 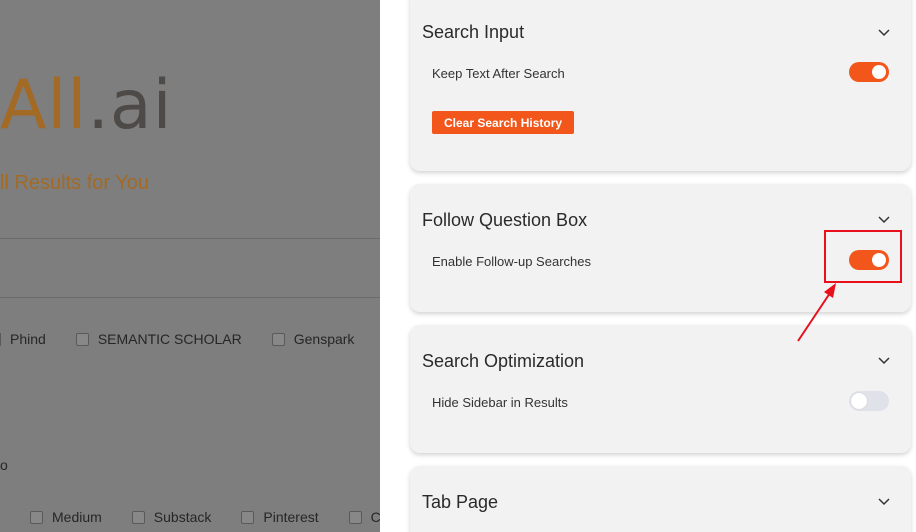 I want to click on engine-label: Phind, so click(x=28, y=339).